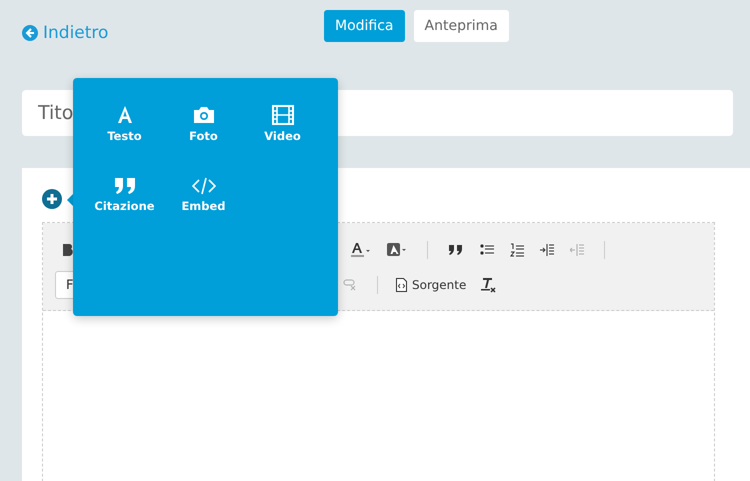  Describe the element at coordinates (431, 285) in the screenshot. I see `source-button: Sorgente` at that location.